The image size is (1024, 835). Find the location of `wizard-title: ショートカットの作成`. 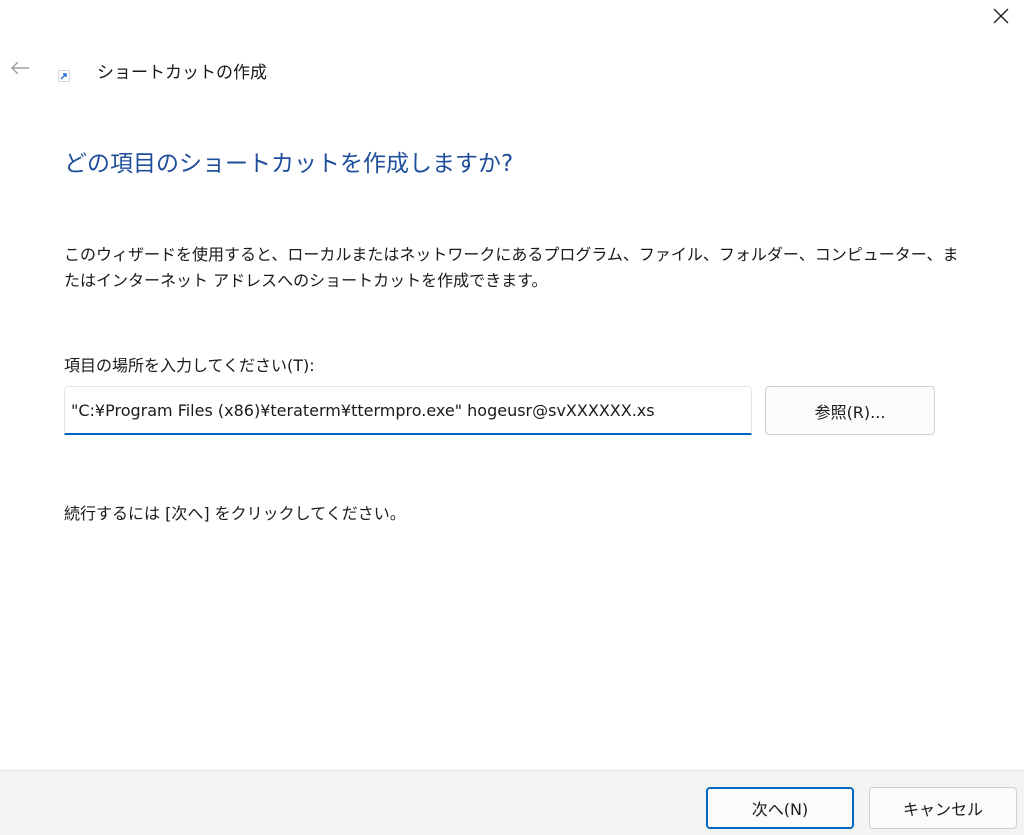

wizard-title: ショートカットの作成 is located at coordinates (182, 73).